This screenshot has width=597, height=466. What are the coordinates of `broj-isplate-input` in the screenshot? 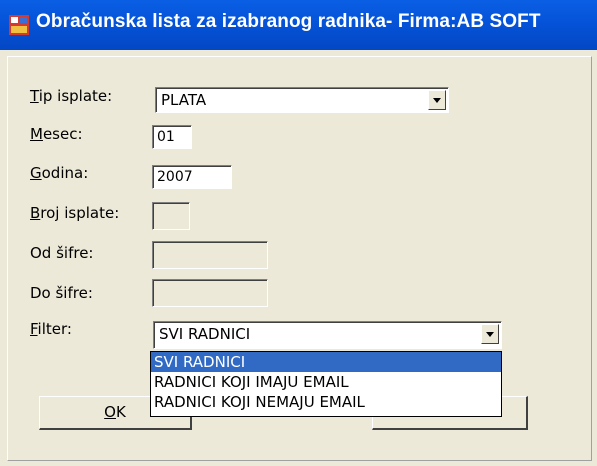 It's located at (171, 216).